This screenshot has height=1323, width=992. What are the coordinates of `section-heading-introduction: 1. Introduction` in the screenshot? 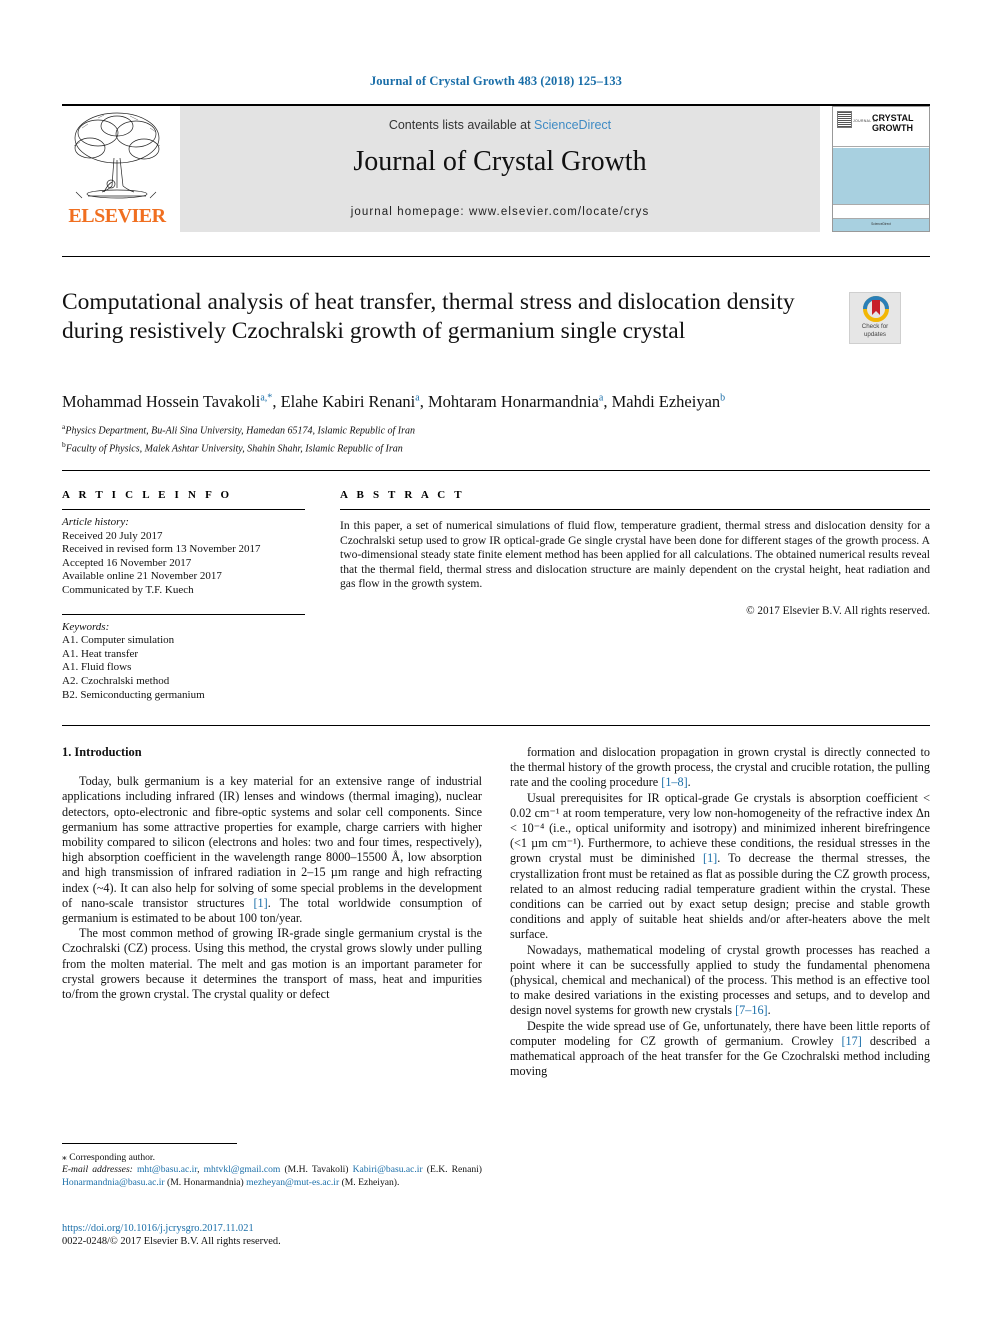 It's located at (102, 752).